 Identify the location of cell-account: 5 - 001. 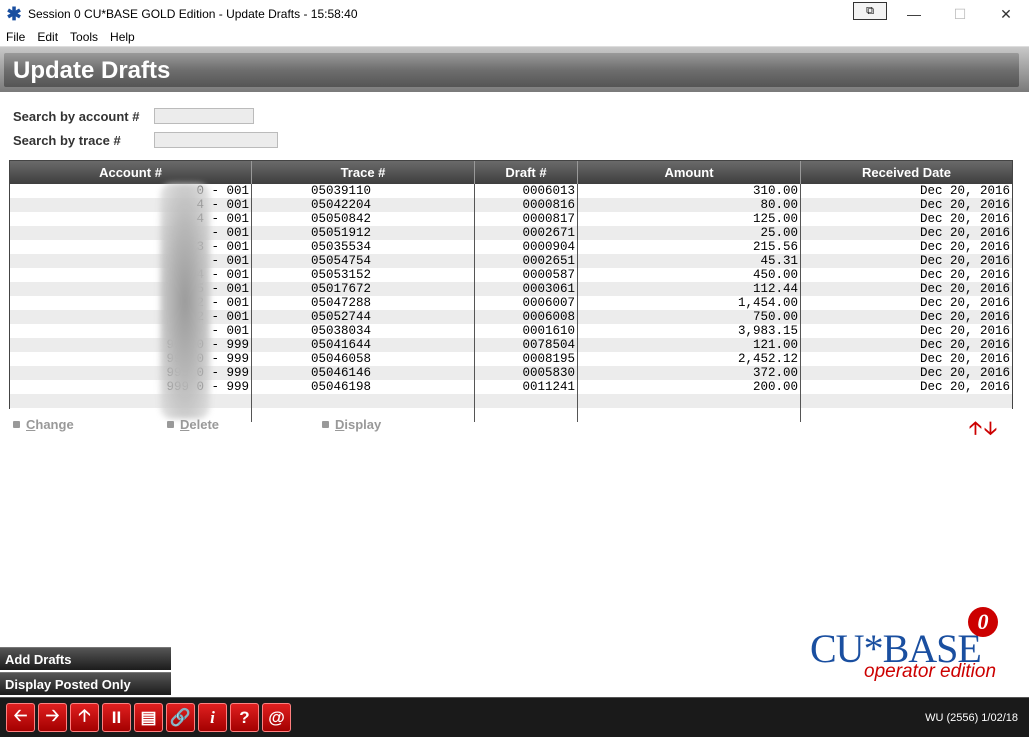
(131, 289).